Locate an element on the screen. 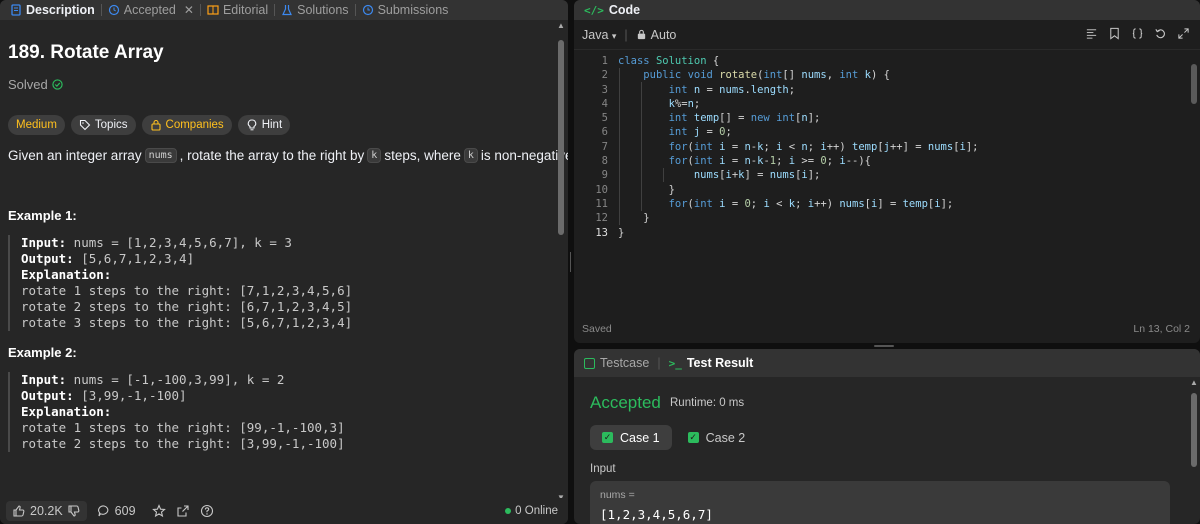 Image resolution: width=1200 pixels, height=524 pixels. companies-label: Companies is located at coordinates (194, 125).